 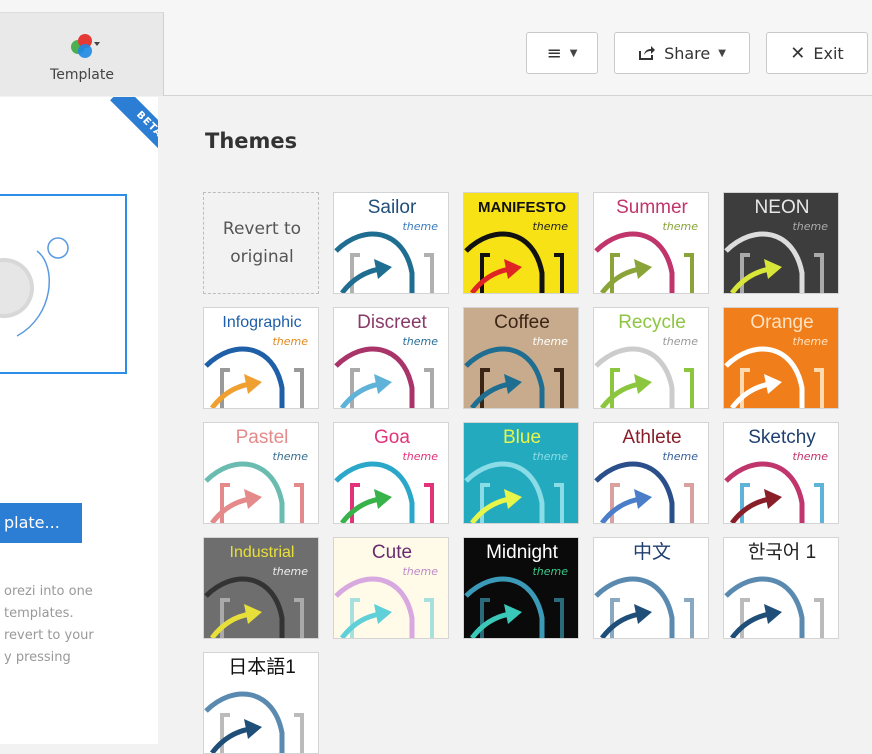 I want to click on beta-label: BETA, so click(x=134, y=129).